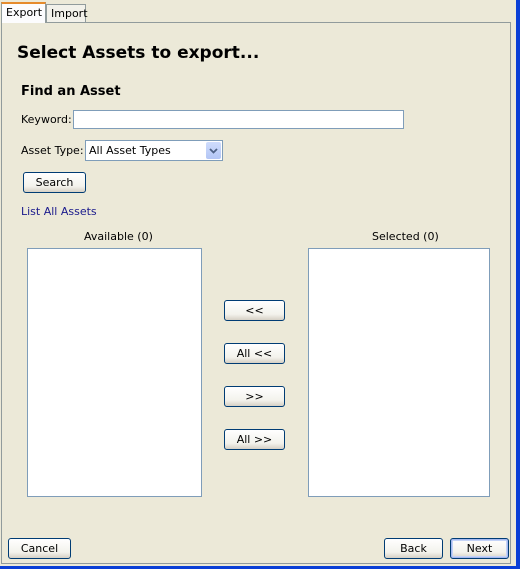  I want to click on asset-type-value: All Asset Types, so click(130, 150).